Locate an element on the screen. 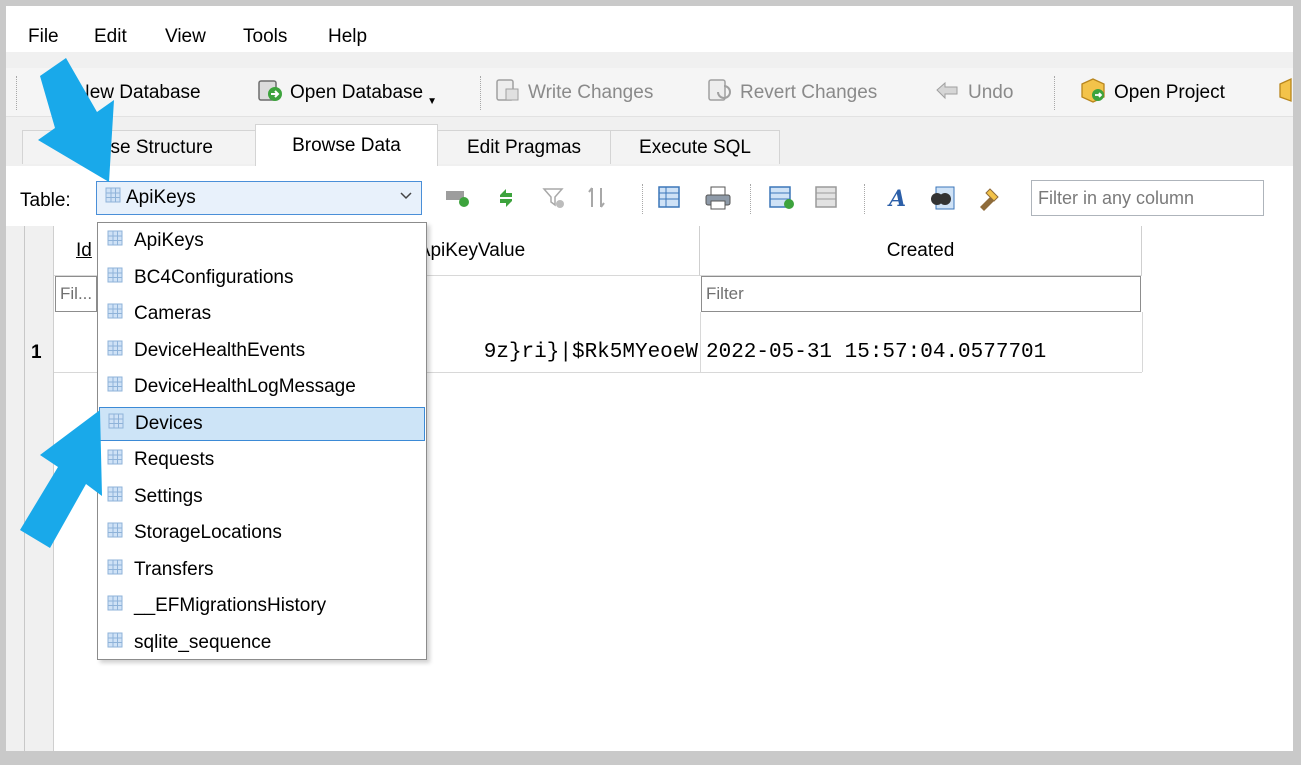 The image size is (1301, 765). new-database-icon is located at coordinates (57, 93).